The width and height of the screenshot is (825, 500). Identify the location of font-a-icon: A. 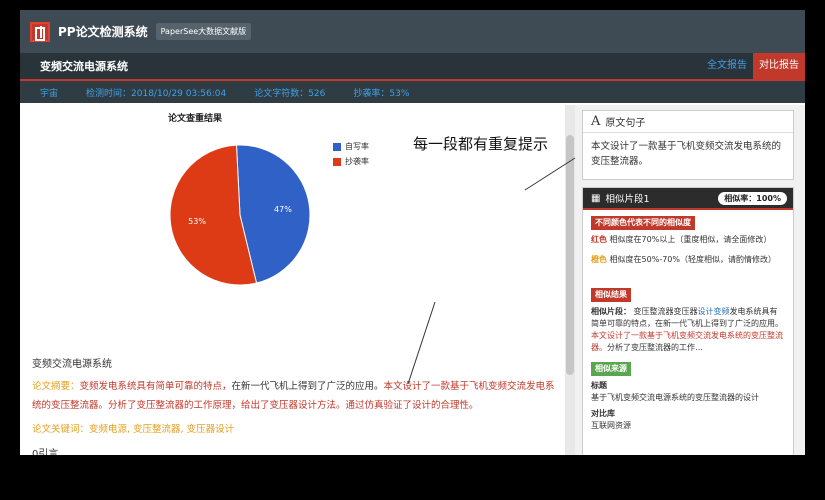
(596, 121).